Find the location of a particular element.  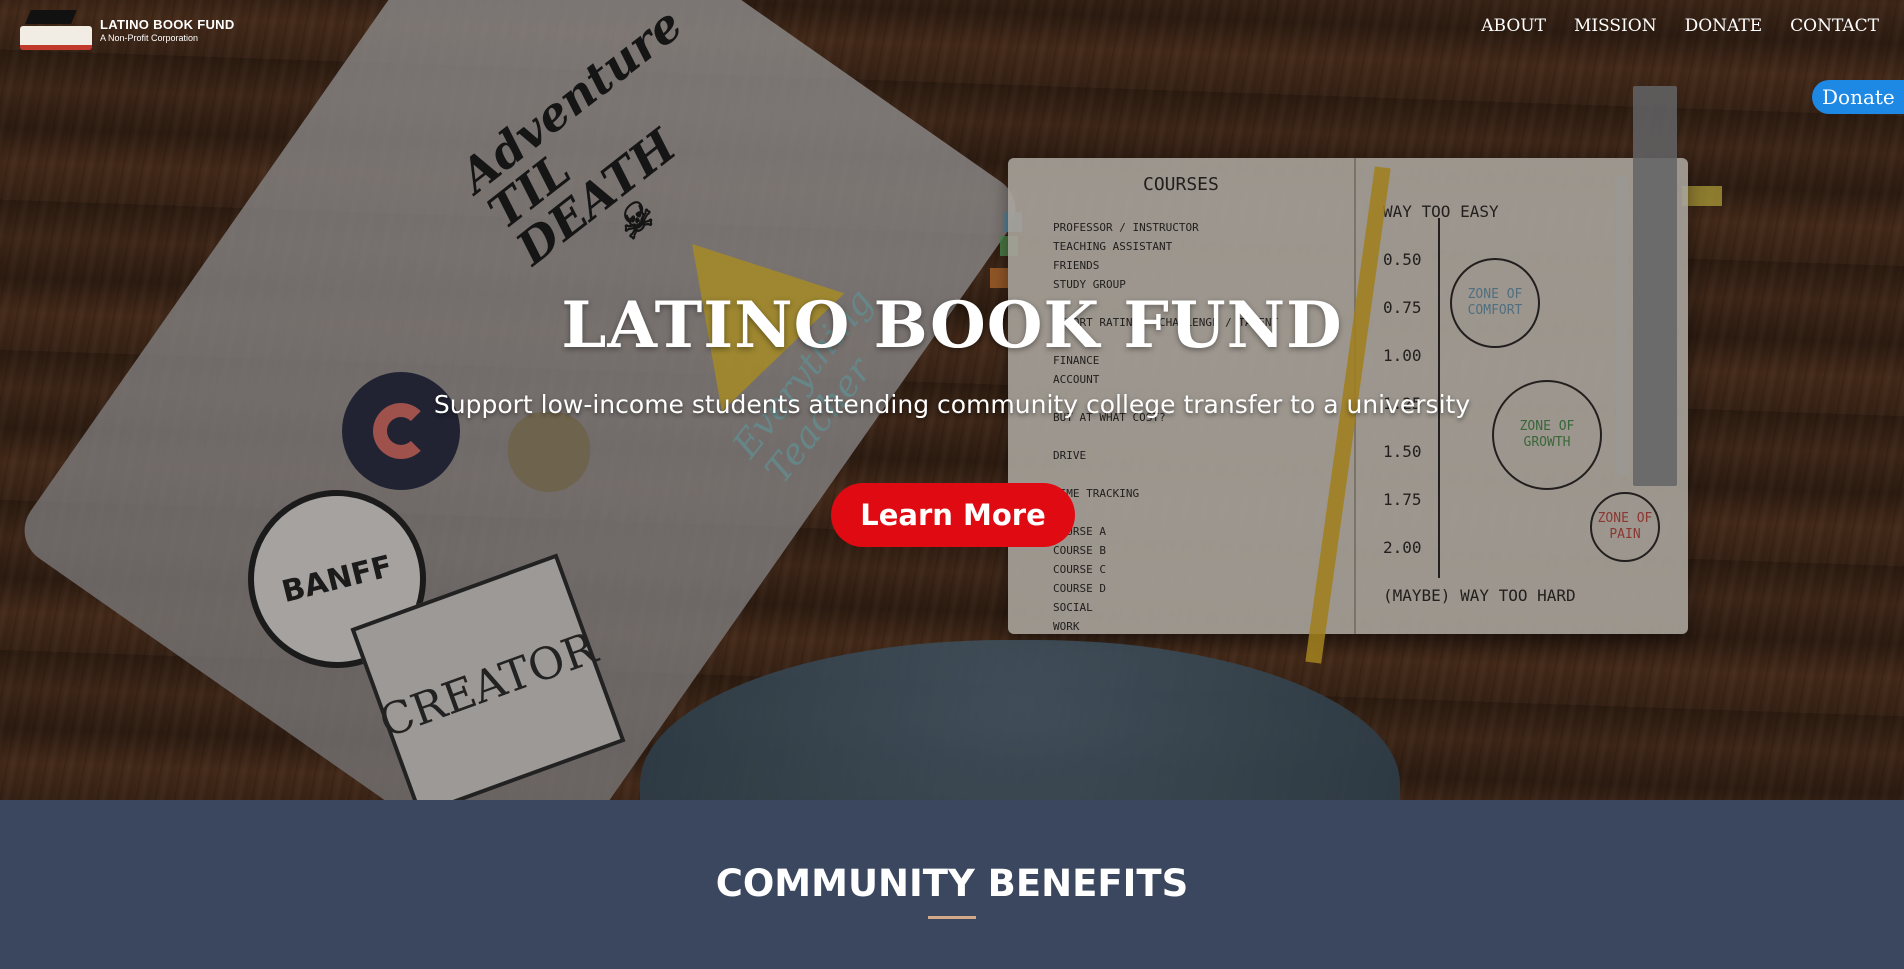

title-underline is located at coordinates (952, 917).